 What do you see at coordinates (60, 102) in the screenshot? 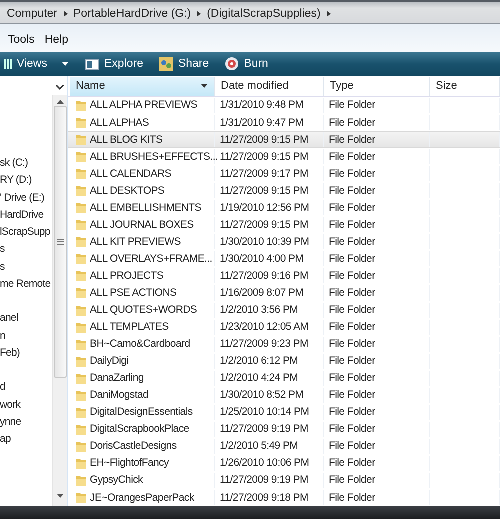
I see `scroll-up-icon` at bounding box center [60, 102].